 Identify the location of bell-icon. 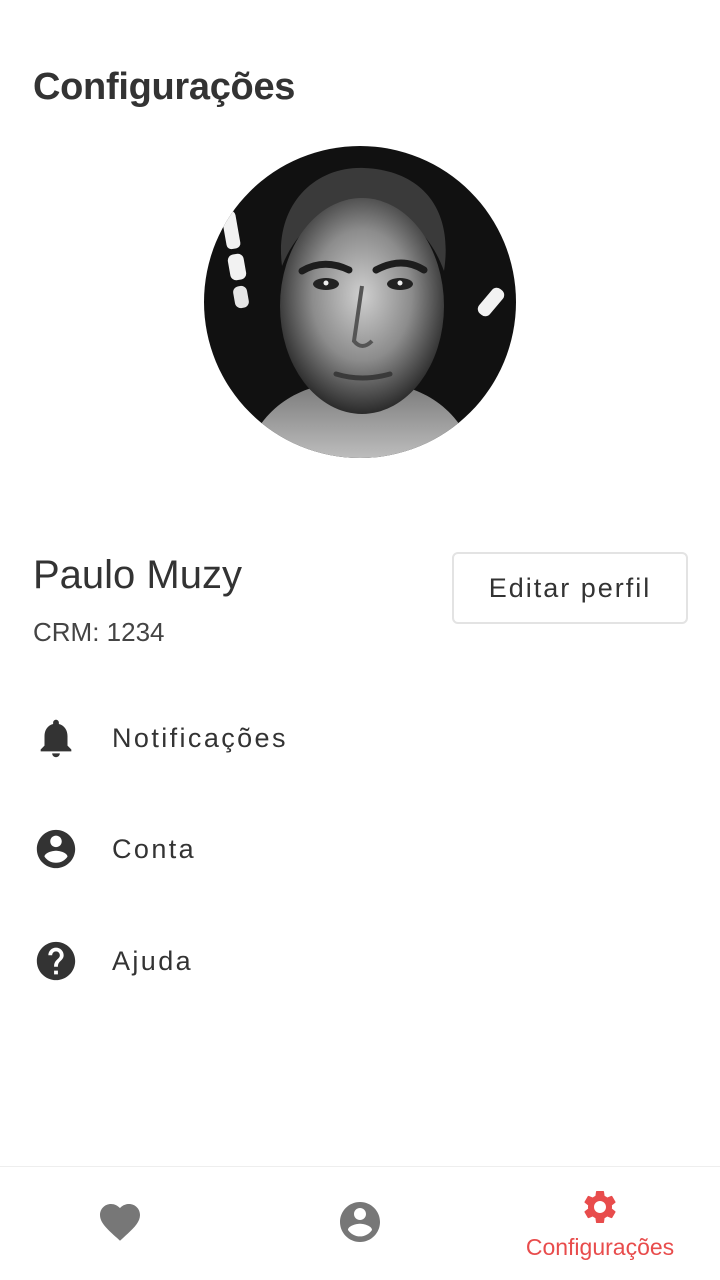
(56, 738).